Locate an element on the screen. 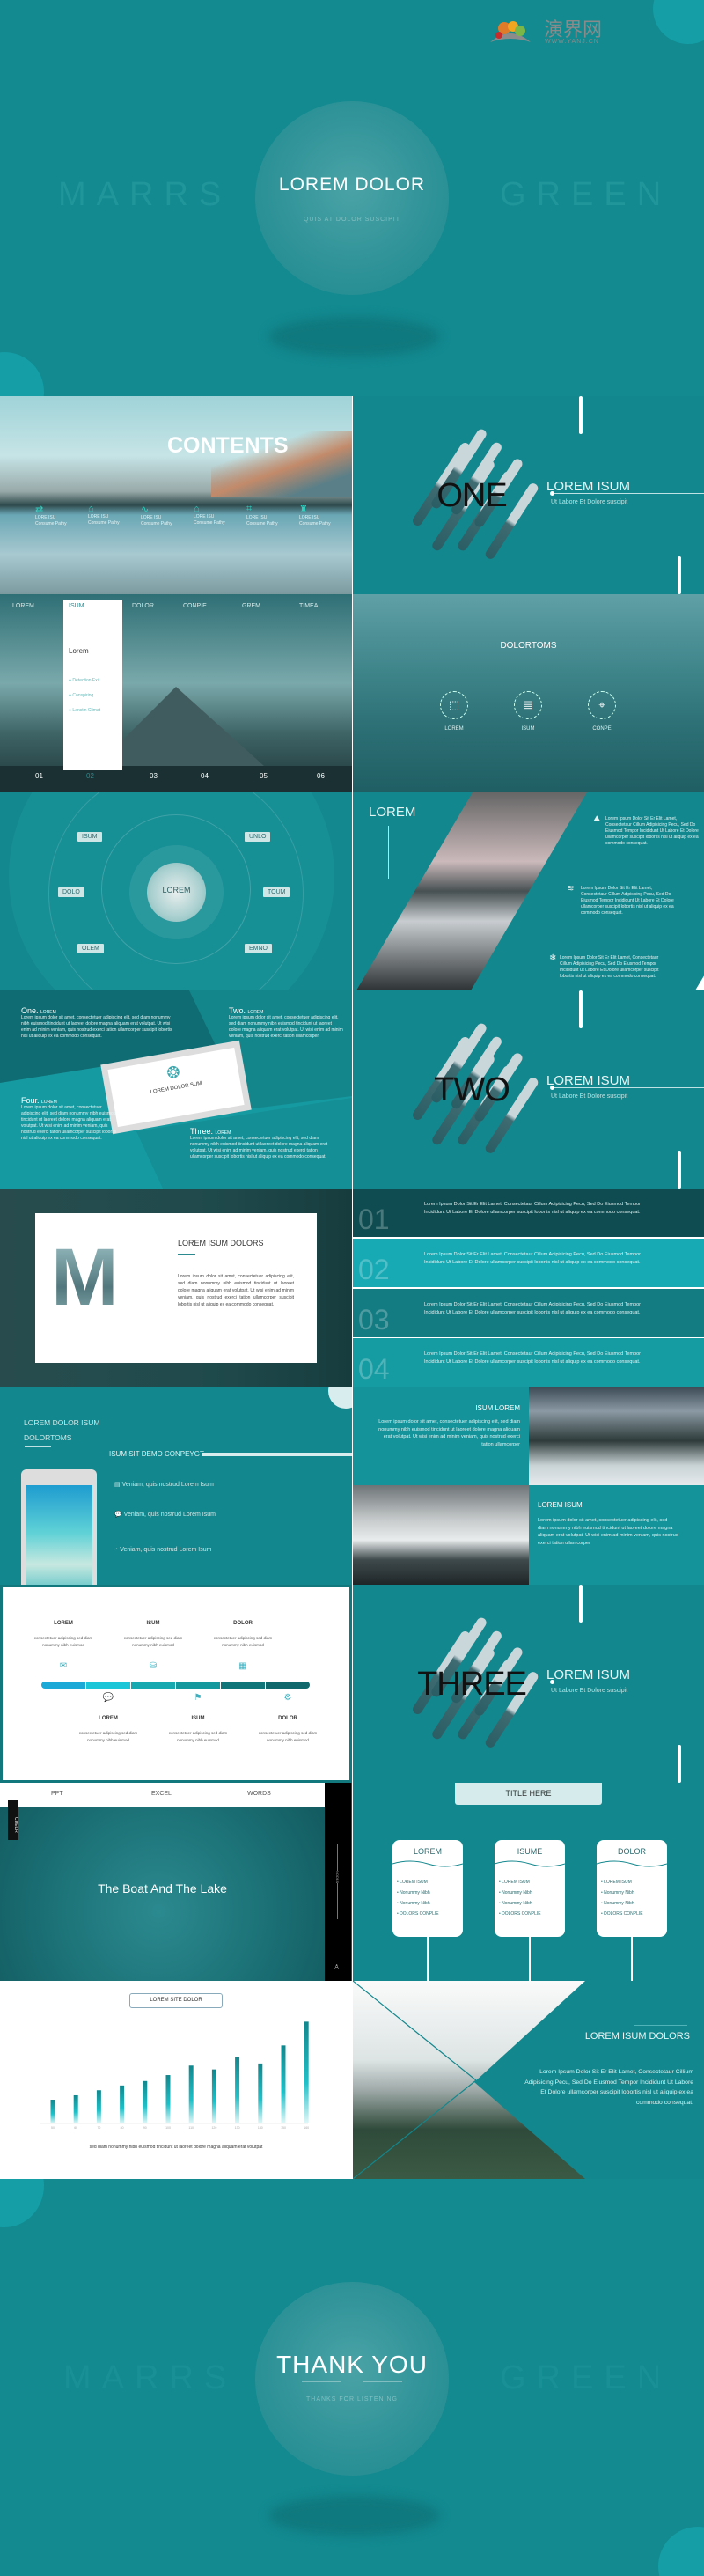 This screenshot has height=2576, width=704. tab-timea: TIMEA is located at coordinates (309, 606).